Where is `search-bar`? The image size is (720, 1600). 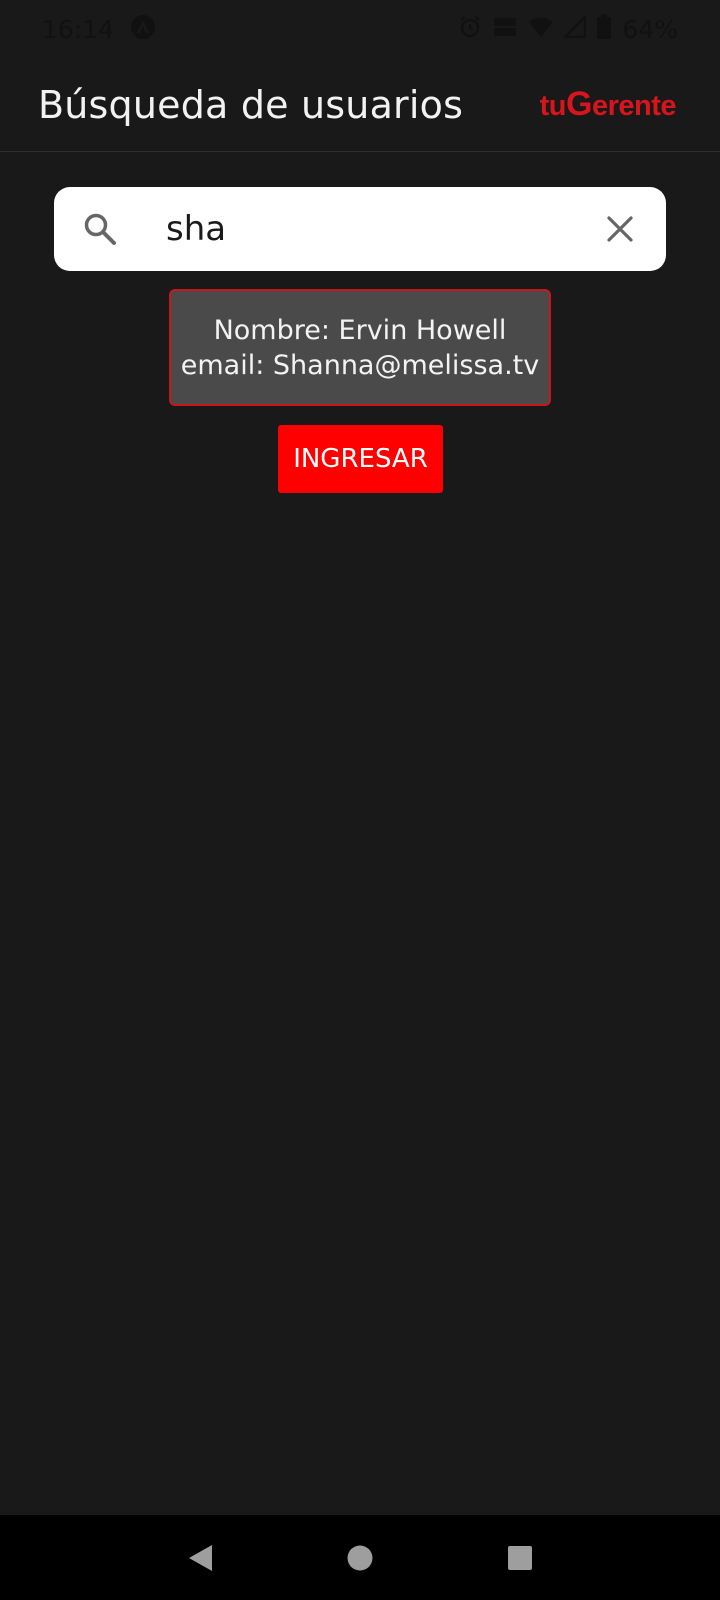 search-bar is located at coordinates (360, 229).